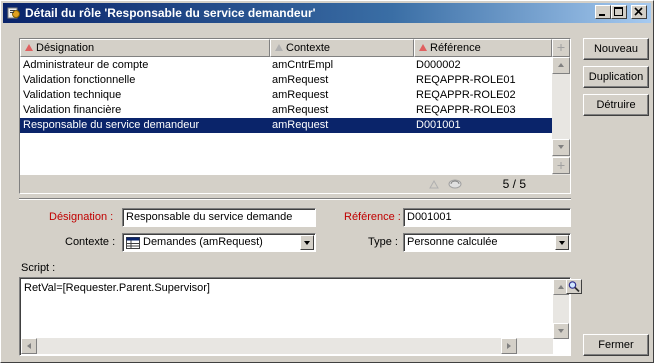 The height and width of the screenshot is (363, 654). I want to click on list-header: Désignation Contexte Référence, so click(286, 48).